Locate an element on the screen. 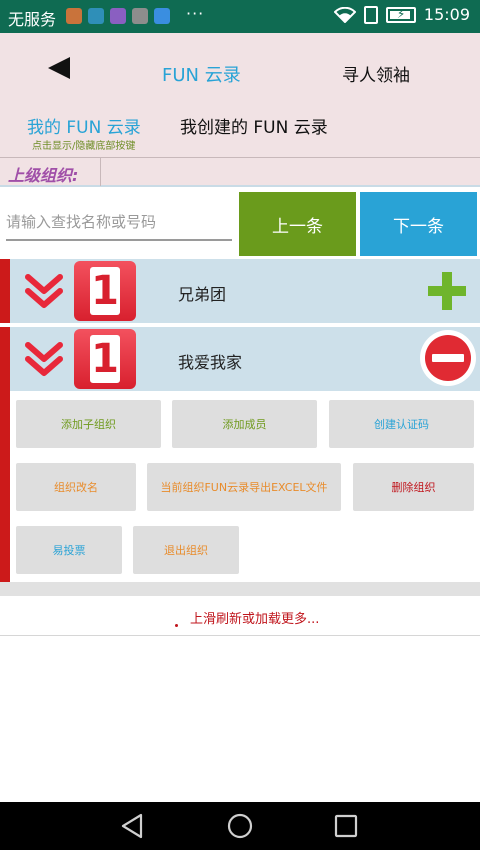 The height and width of the screenshot is (850, 480). back-arrow-icon is located at coordinates (59, 68).